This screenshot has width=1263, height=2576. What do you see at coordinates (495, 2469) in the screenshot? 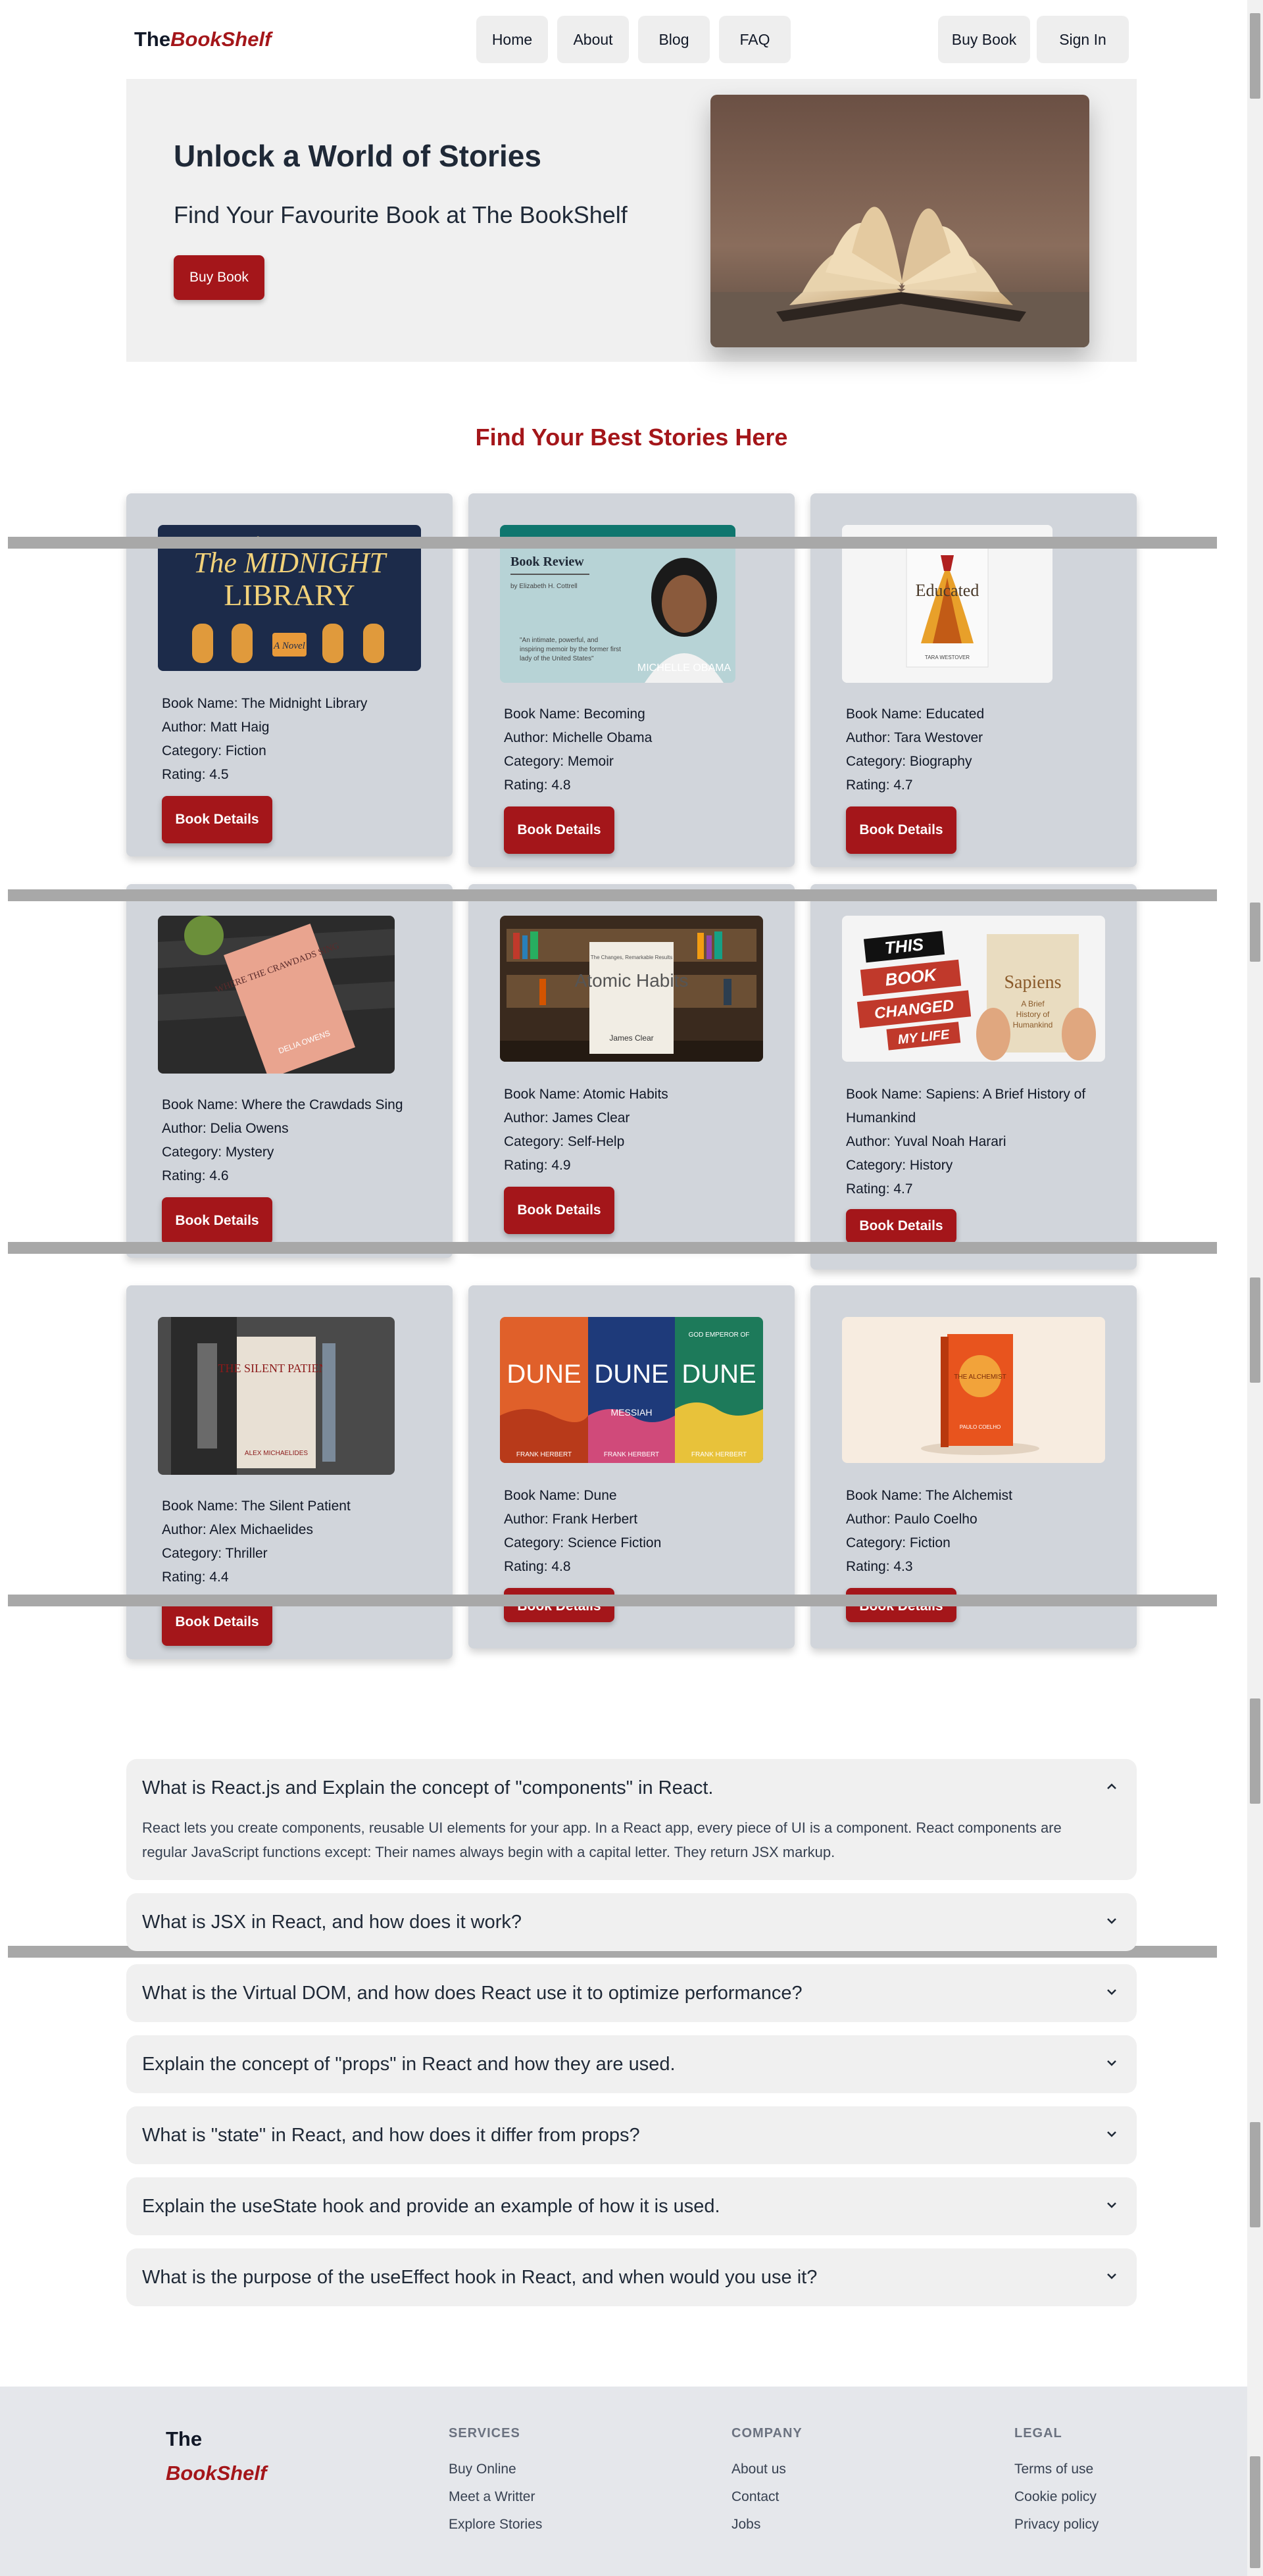
I see `footer-link-buy-online: Buy Online` at bounding box center [495, 2469].